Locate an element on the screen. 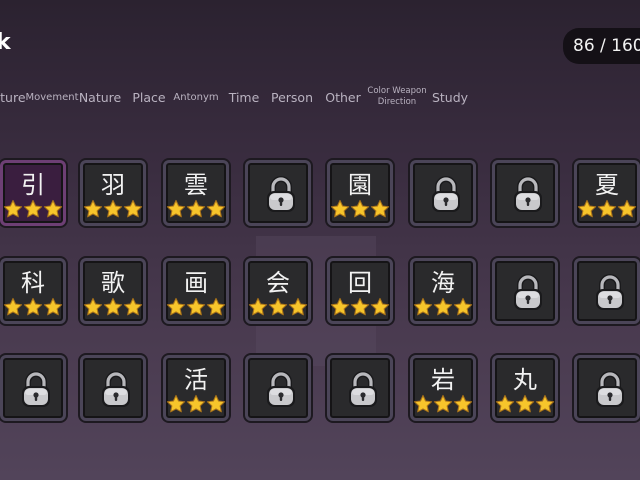  kanji-card: 海 is located at coordinates (443, 291).